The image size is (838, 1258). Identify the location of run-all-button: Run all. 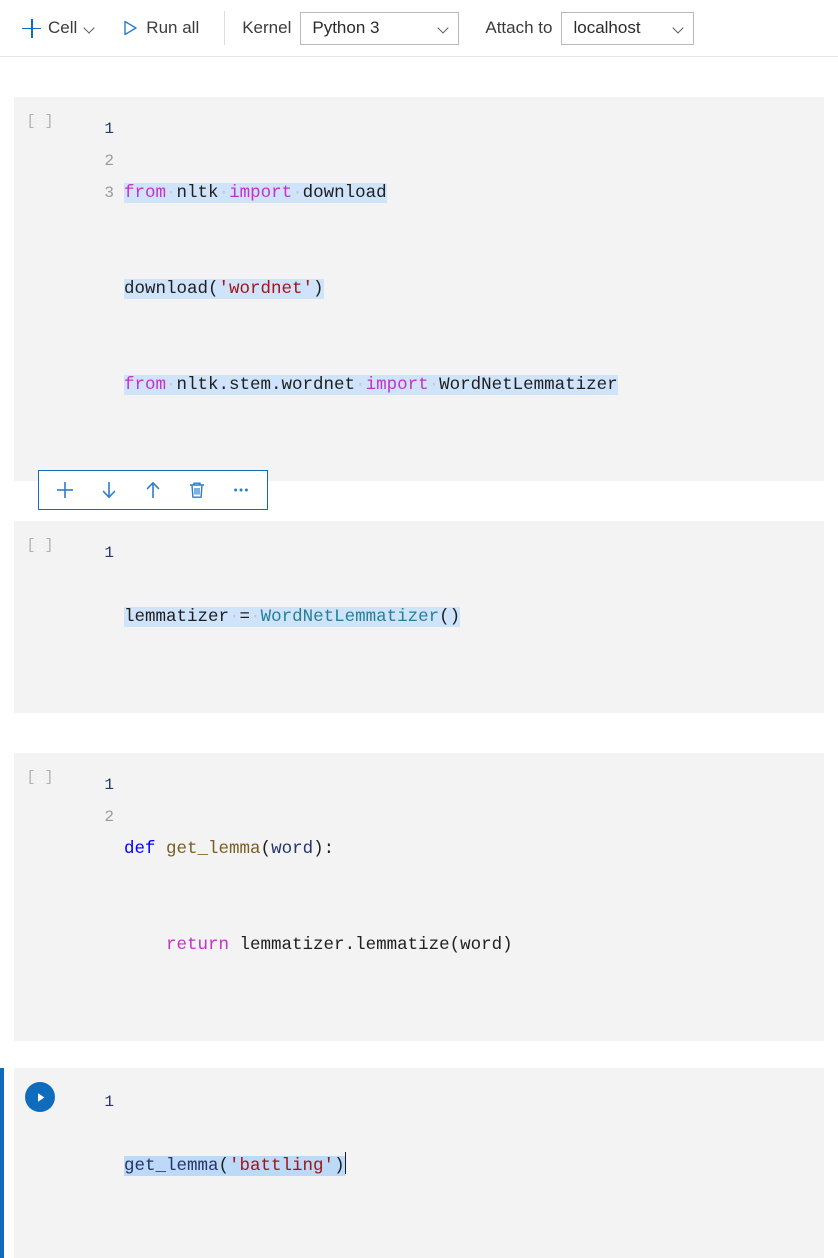
(160, 28).